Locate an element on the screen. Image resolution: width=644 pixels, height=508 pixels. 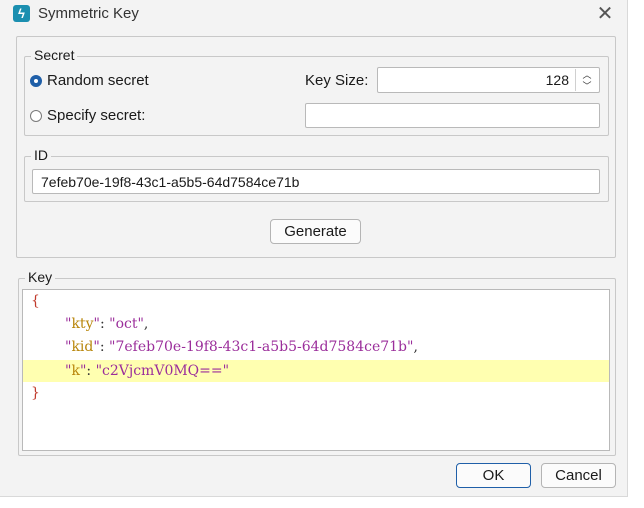
code-line-close: } is located at coordinates (316, 393).